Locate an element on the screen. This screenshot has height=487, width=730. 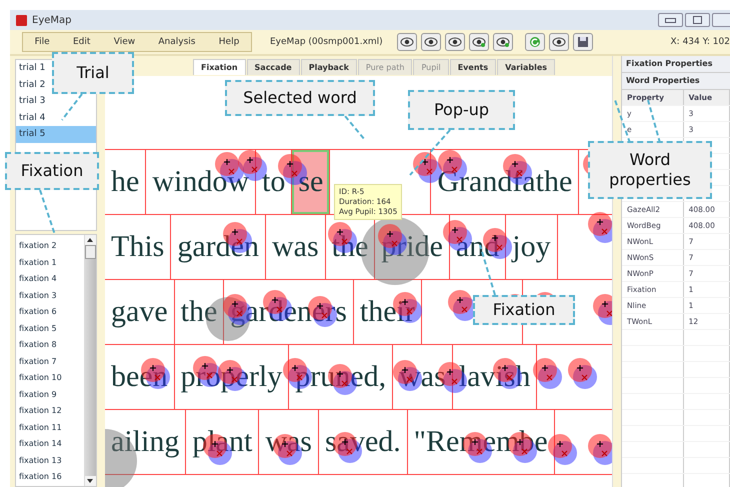
panel-header: Word Properties is located at coordinates (676, 81).